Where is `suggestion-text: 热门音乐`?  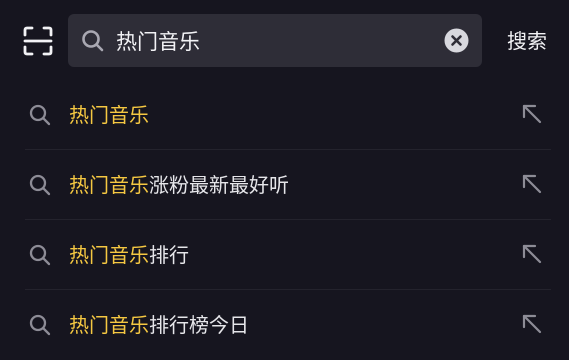
suggestion-text: 热门音乐 is located at coordinates (109, 115).